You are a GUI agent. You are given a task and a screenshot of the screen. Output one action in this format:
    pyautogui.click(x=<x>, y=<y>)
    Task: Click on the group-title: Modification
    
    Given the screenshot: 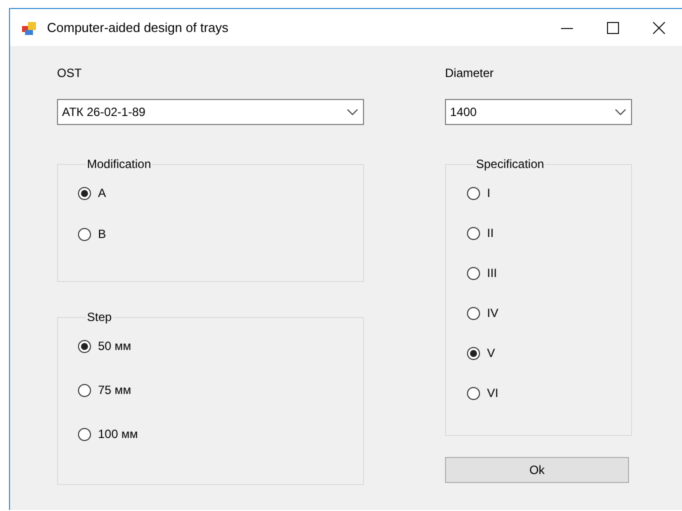 What is the action you would take?
    pyautogui.click(x=119, y=164)
    